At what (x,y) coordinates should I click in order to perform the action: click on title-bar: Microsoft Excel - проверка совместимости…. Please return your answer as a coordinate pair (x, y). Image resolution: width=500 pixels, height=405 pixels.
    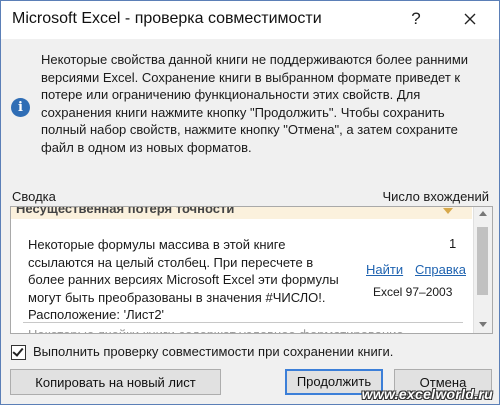
    Looking at the image, I should click on (250, 20).